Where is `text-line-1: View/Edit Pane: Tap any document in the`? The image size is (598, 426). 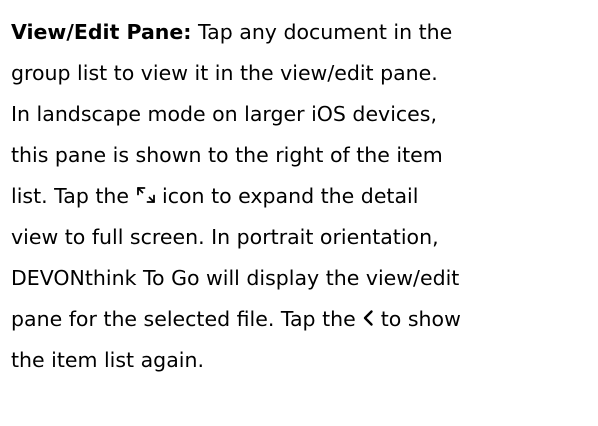 text-line-1: View/Edit Pane: Tap any document in the is located at coordinates (302, 32).